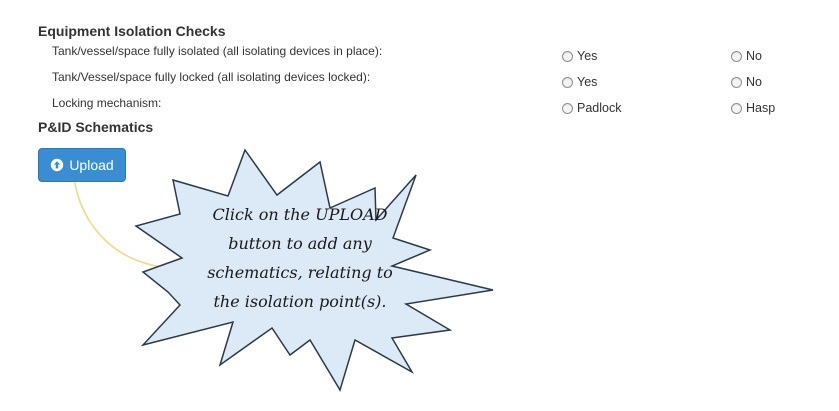  I want to click on callout-line-1: Click on the UPLOAD, so click(300, 214).